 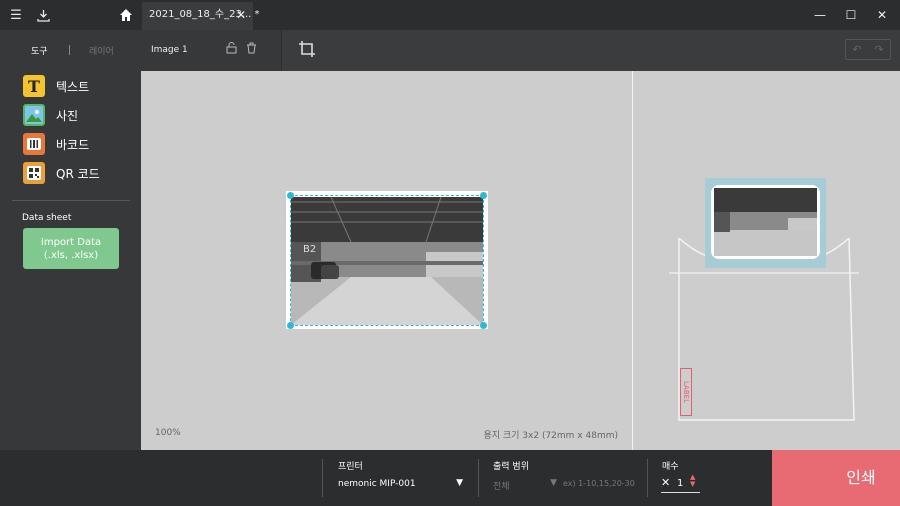 I want to click on printed-label, so click(x=765, y=223).